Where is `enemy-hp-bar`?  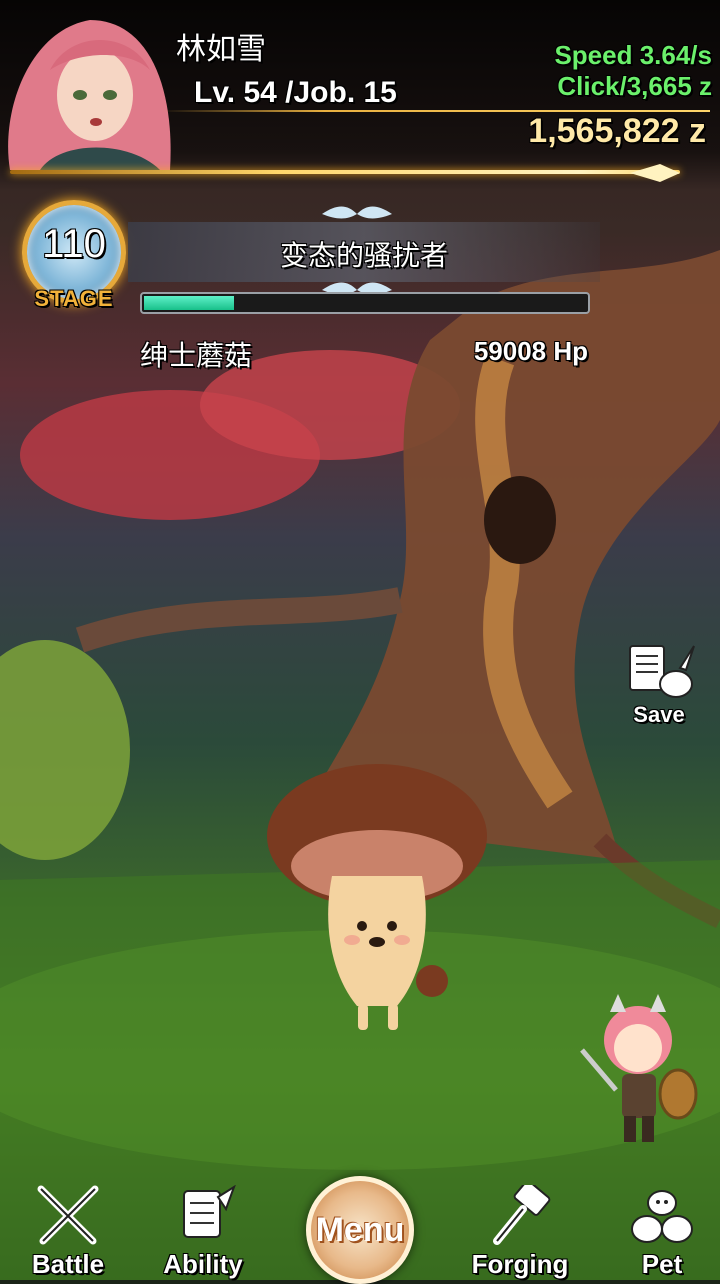
enemy-hp-bar is located at coordinates (365, 303).